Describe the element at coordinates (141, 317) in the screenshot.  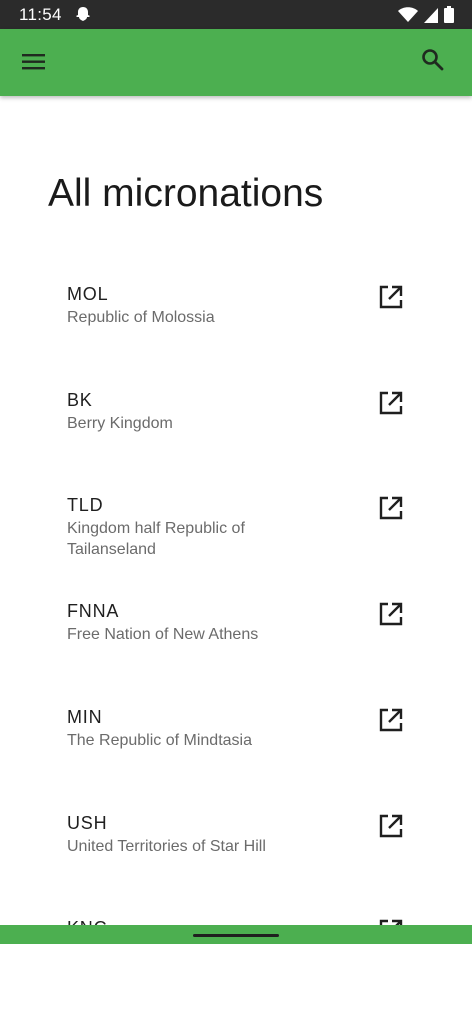
I see `item-name: Republic of Molossia` at that location.